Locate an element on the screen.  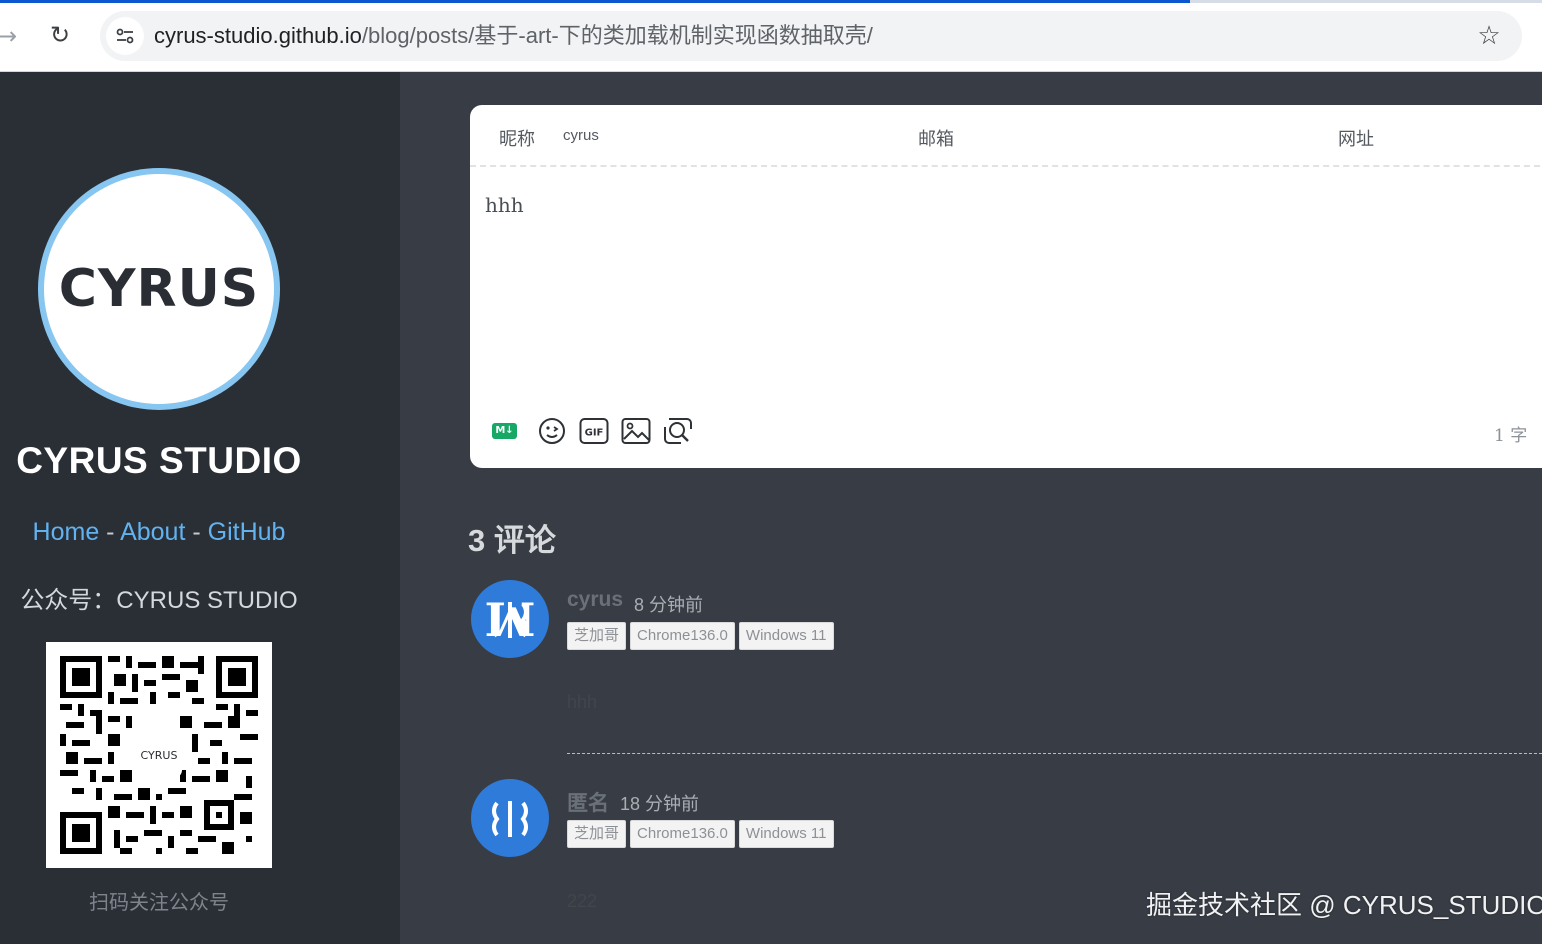
bookmark-star-icon: ☆ is located at coordinates (1489, 36).